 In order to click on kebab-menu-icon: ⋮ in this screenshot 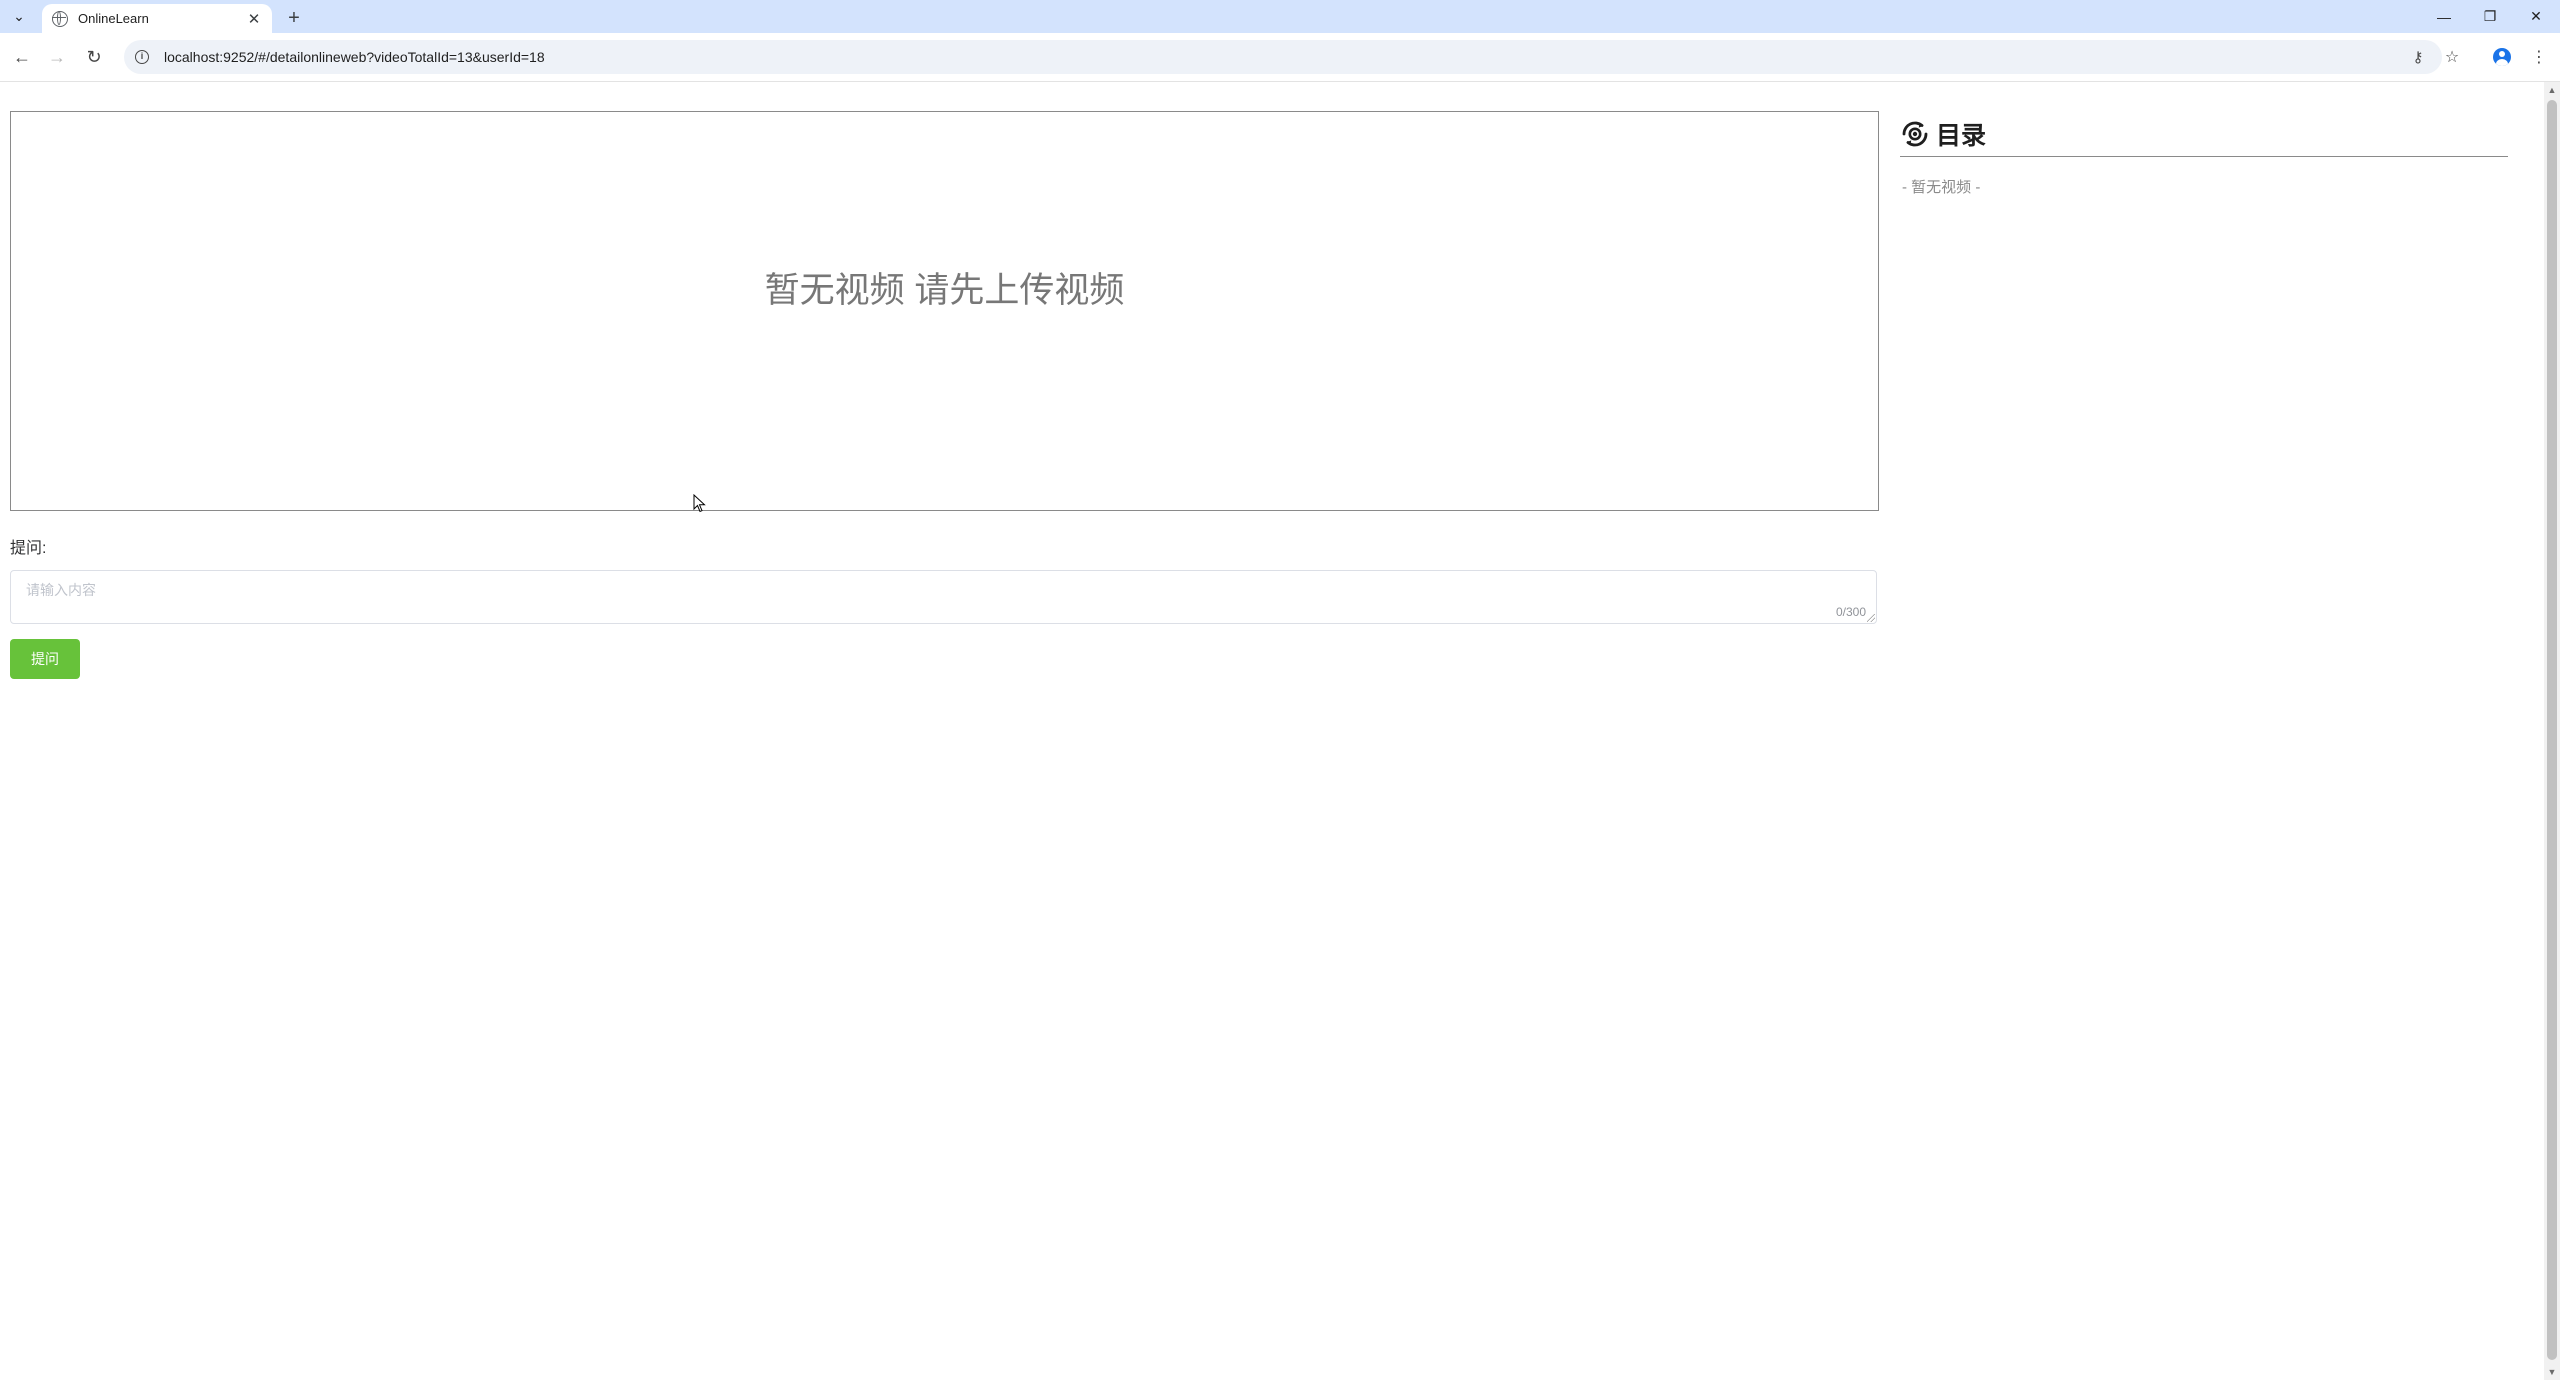, I will do `click(2539, 57)`.